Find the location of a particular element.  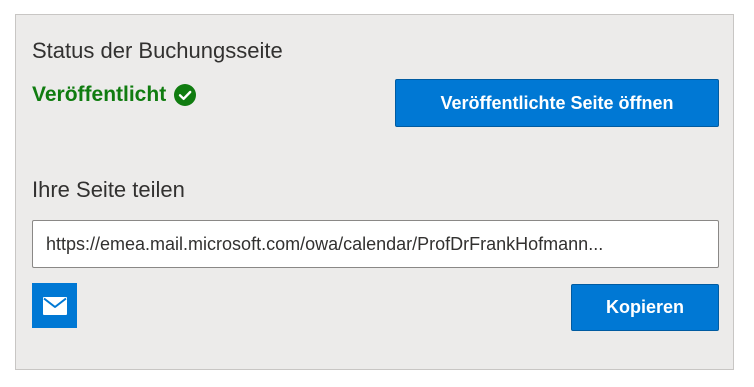

booking-url-field is located at coordinates (375, 244).